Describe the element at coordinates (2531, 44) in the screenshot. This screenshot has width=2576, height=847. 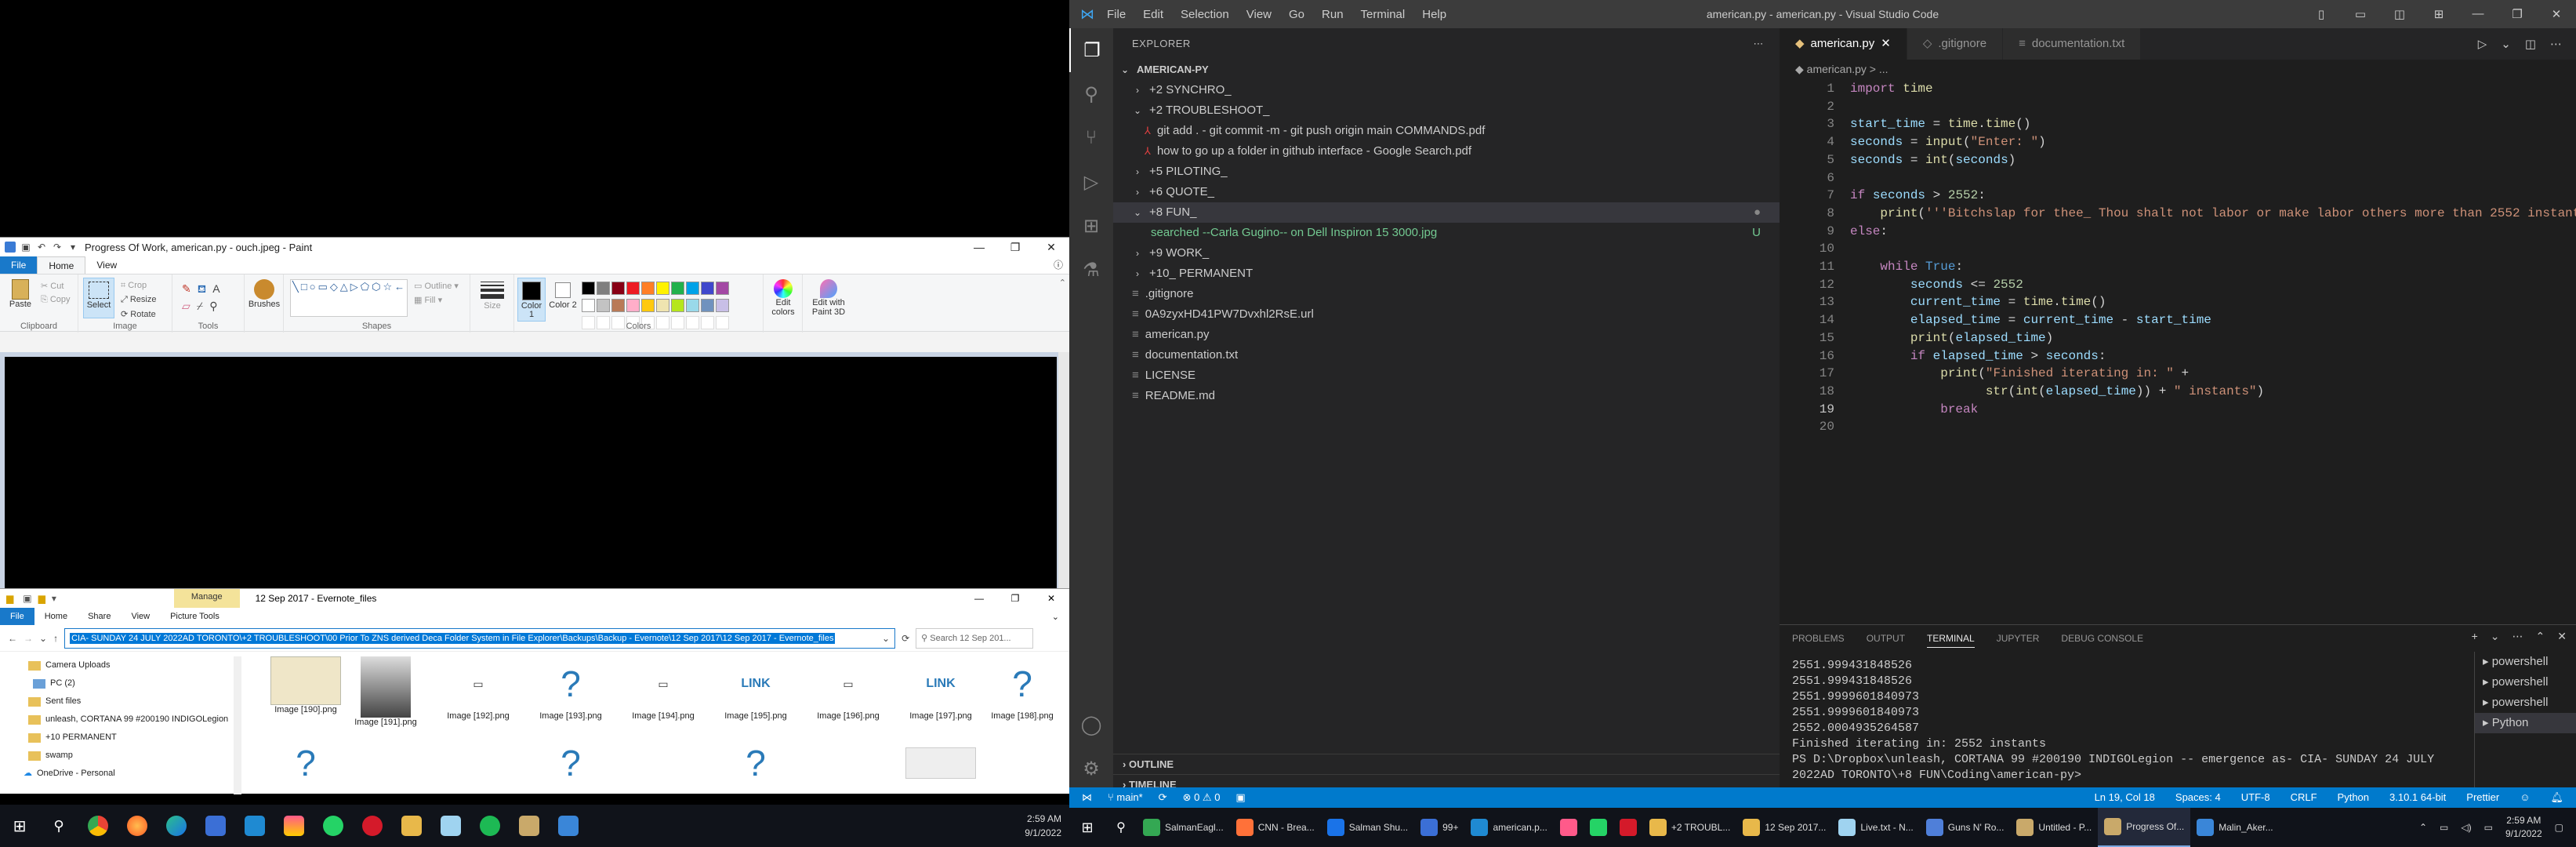
I see `split-editor-icon: ◫` at that location.